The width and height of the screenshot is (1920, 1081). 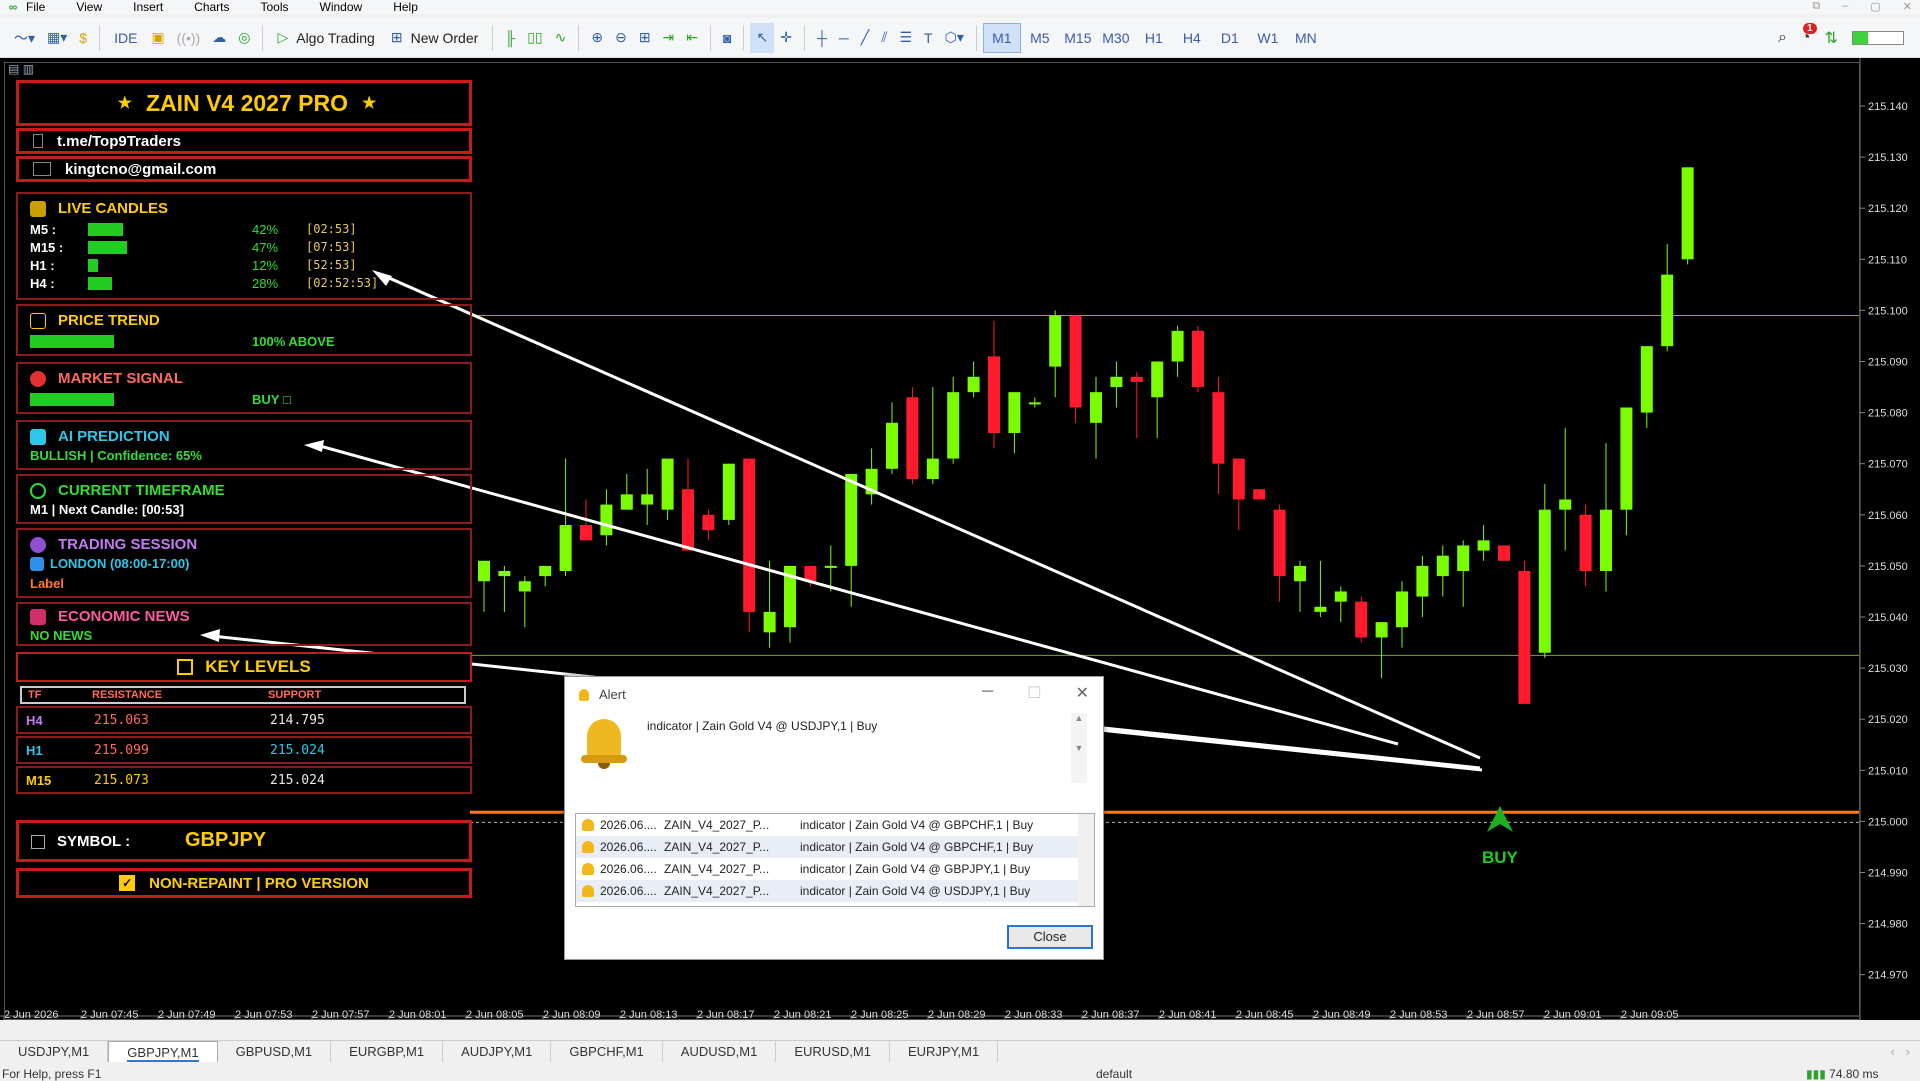 I want to click on menu-file: File, so click(x=35, y=7).